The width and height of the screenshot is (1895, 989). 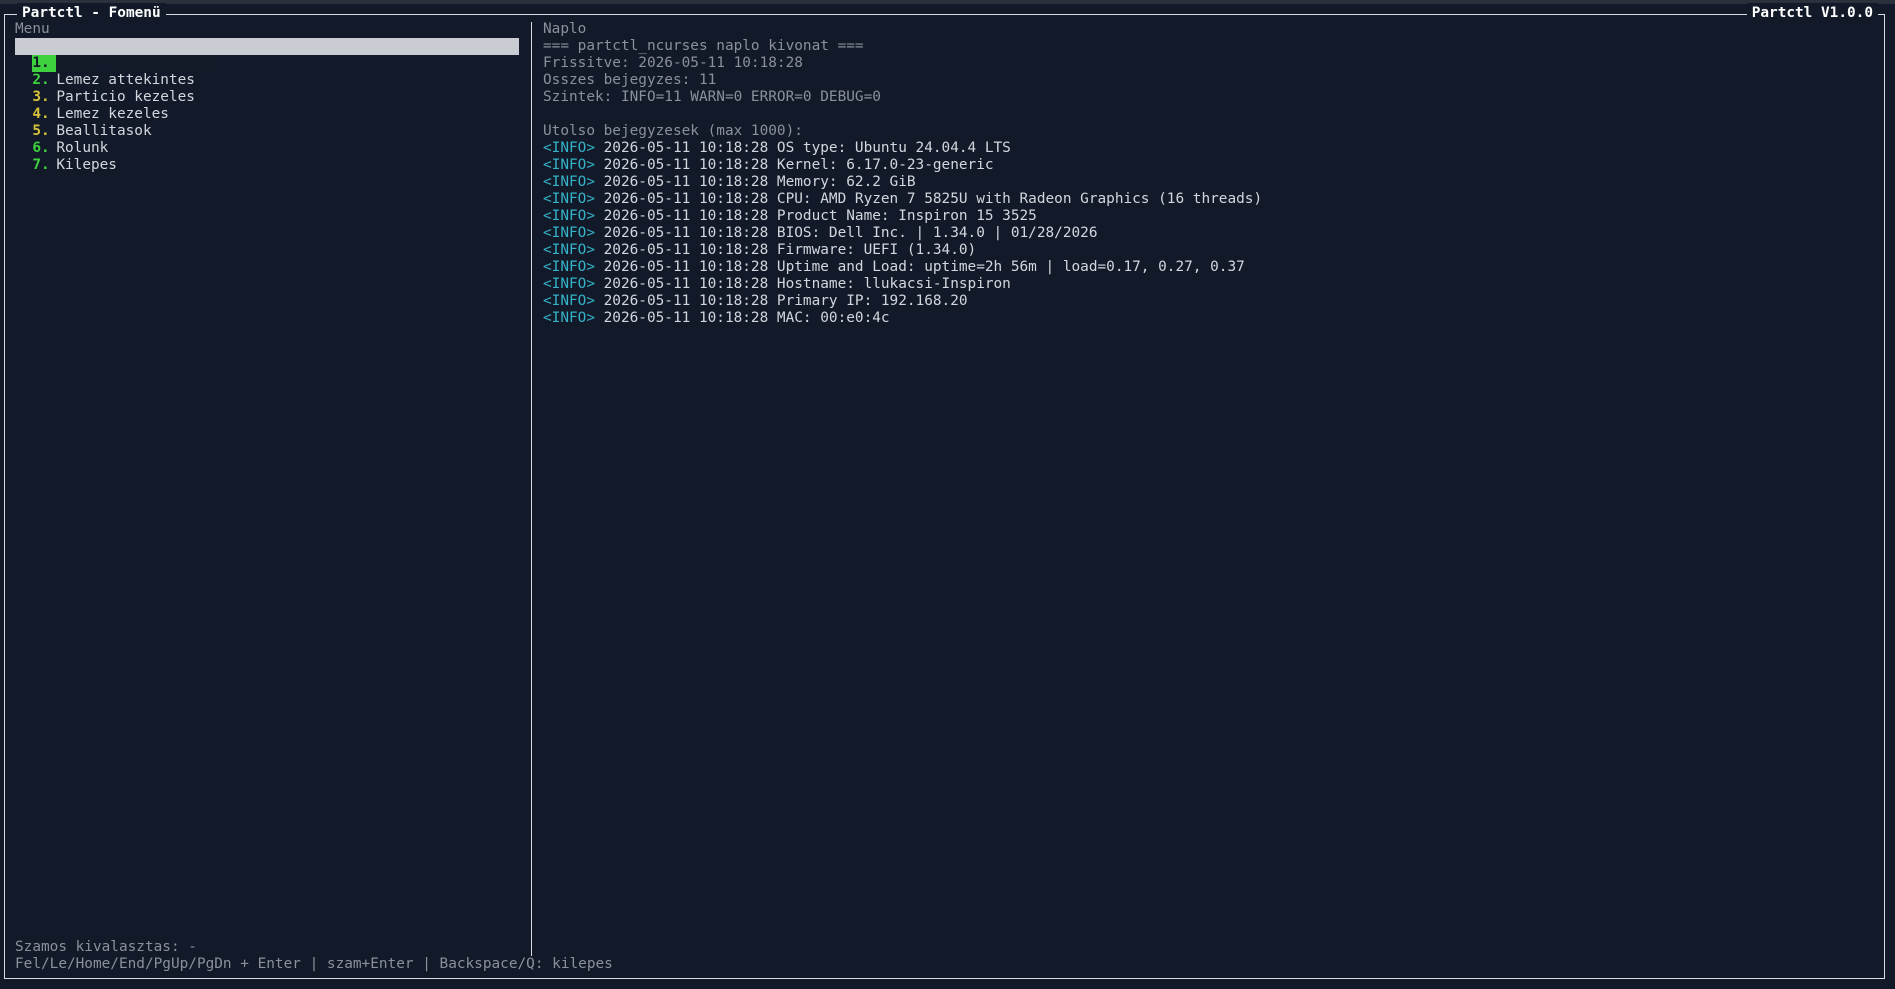 I want to click on terminal-top-strip, so click(x=947, y=2).